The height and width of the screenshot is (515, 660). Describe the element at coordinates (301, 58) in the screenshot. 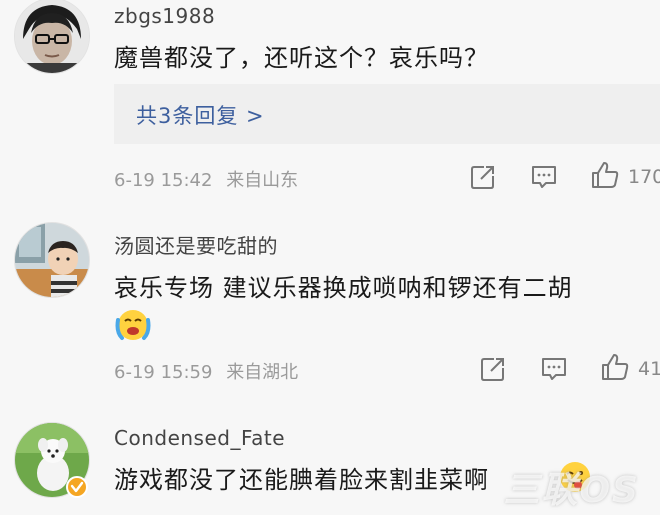

I see `comment-text: 魔兽都没了，还听这个？哀乐吗？` at that location.